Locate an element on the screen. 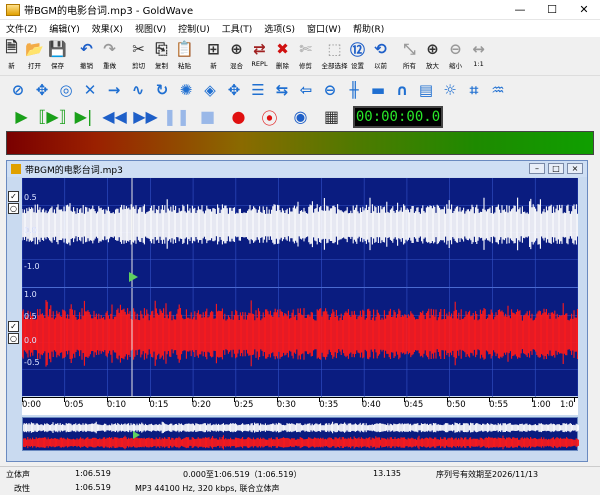  effect-icon: ✺ is located at coordinates (186, 90).